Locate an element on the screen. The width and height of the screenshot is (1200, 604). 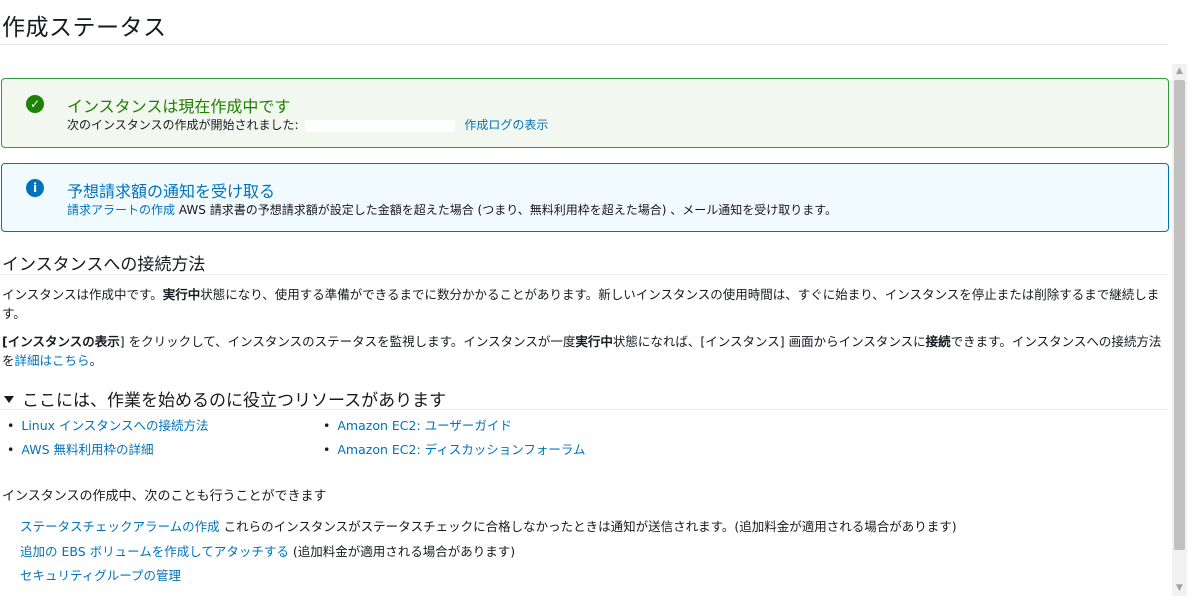
resource-item: • Linux インスタンスへの接続方法 is located at coordinates (108, 424).